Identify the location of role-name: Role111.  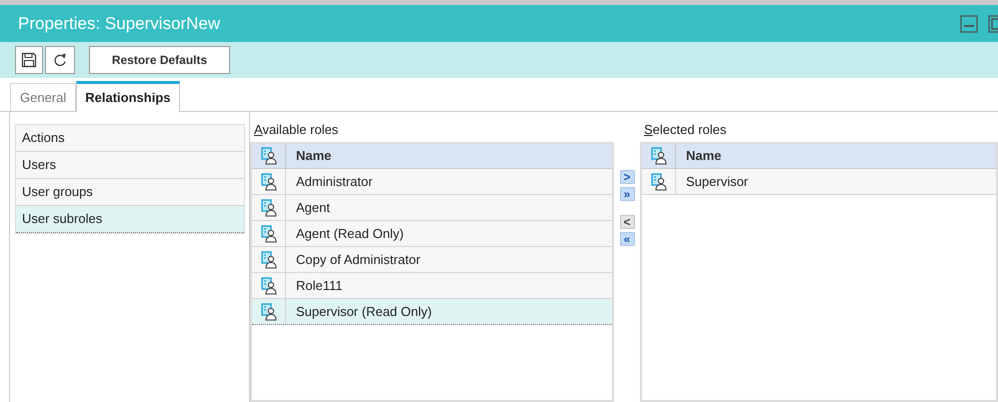
(318, 285).